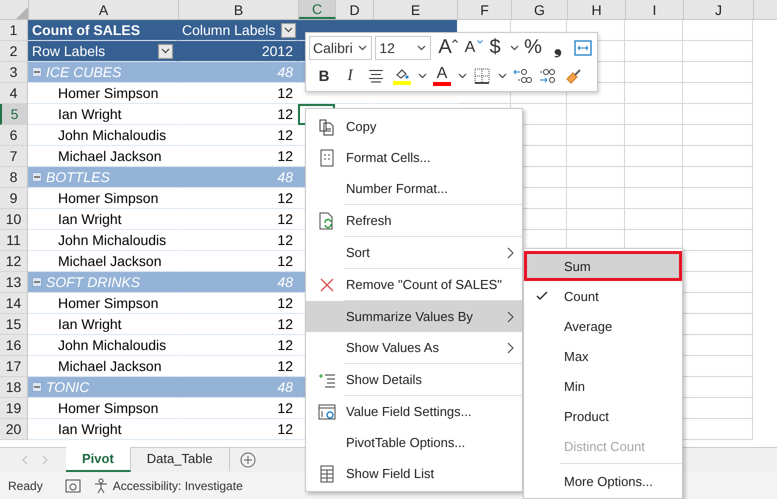 This screenshot has height=499, width=777. I want to click on increase-decimal-icon, so click(522, 76).